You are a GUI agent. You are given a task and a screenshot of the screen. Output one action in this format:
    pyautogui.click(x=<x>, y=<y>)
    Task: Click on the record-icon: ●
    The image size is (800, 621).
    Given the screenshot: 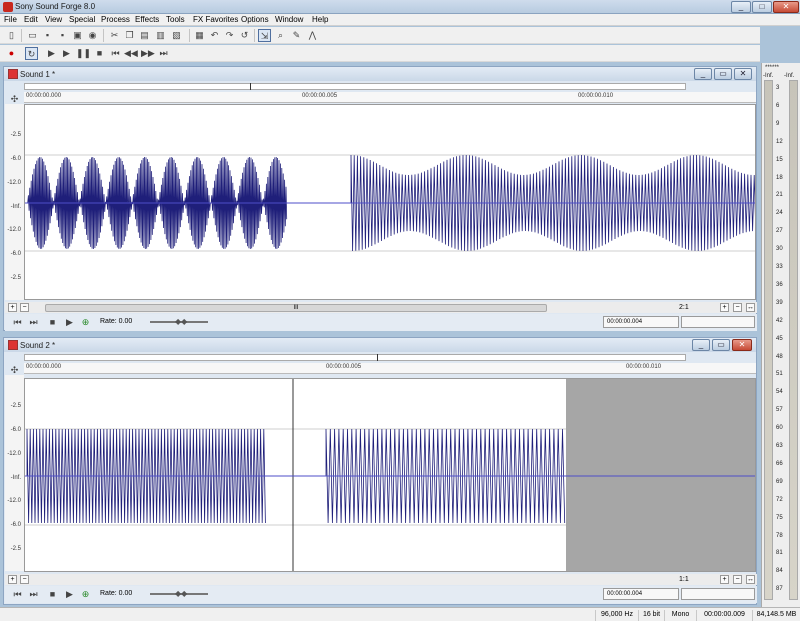 What is the action you would take?
    pyautogui.click(x=11, y=53)
    